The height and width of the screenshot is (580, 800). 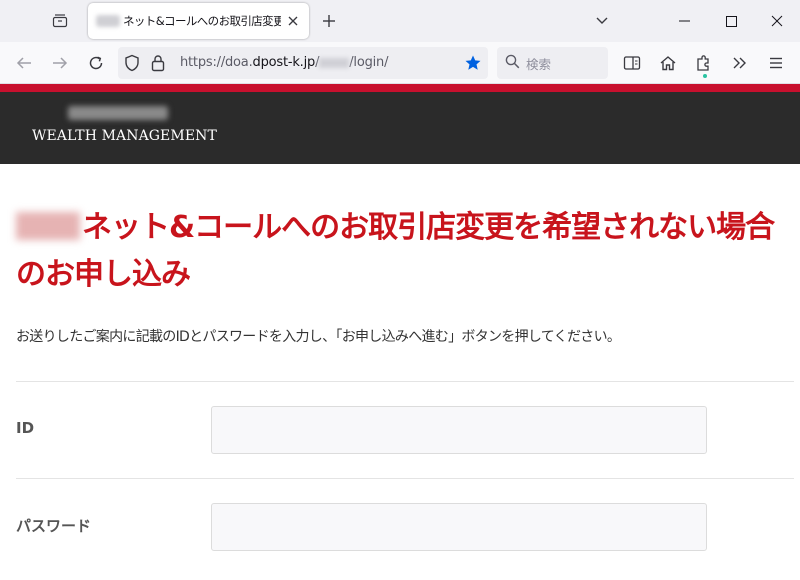 What do you see at coordinates (704, 65) in the screenshot?
I see `extensions-icon` at bounding box center [704, 65].